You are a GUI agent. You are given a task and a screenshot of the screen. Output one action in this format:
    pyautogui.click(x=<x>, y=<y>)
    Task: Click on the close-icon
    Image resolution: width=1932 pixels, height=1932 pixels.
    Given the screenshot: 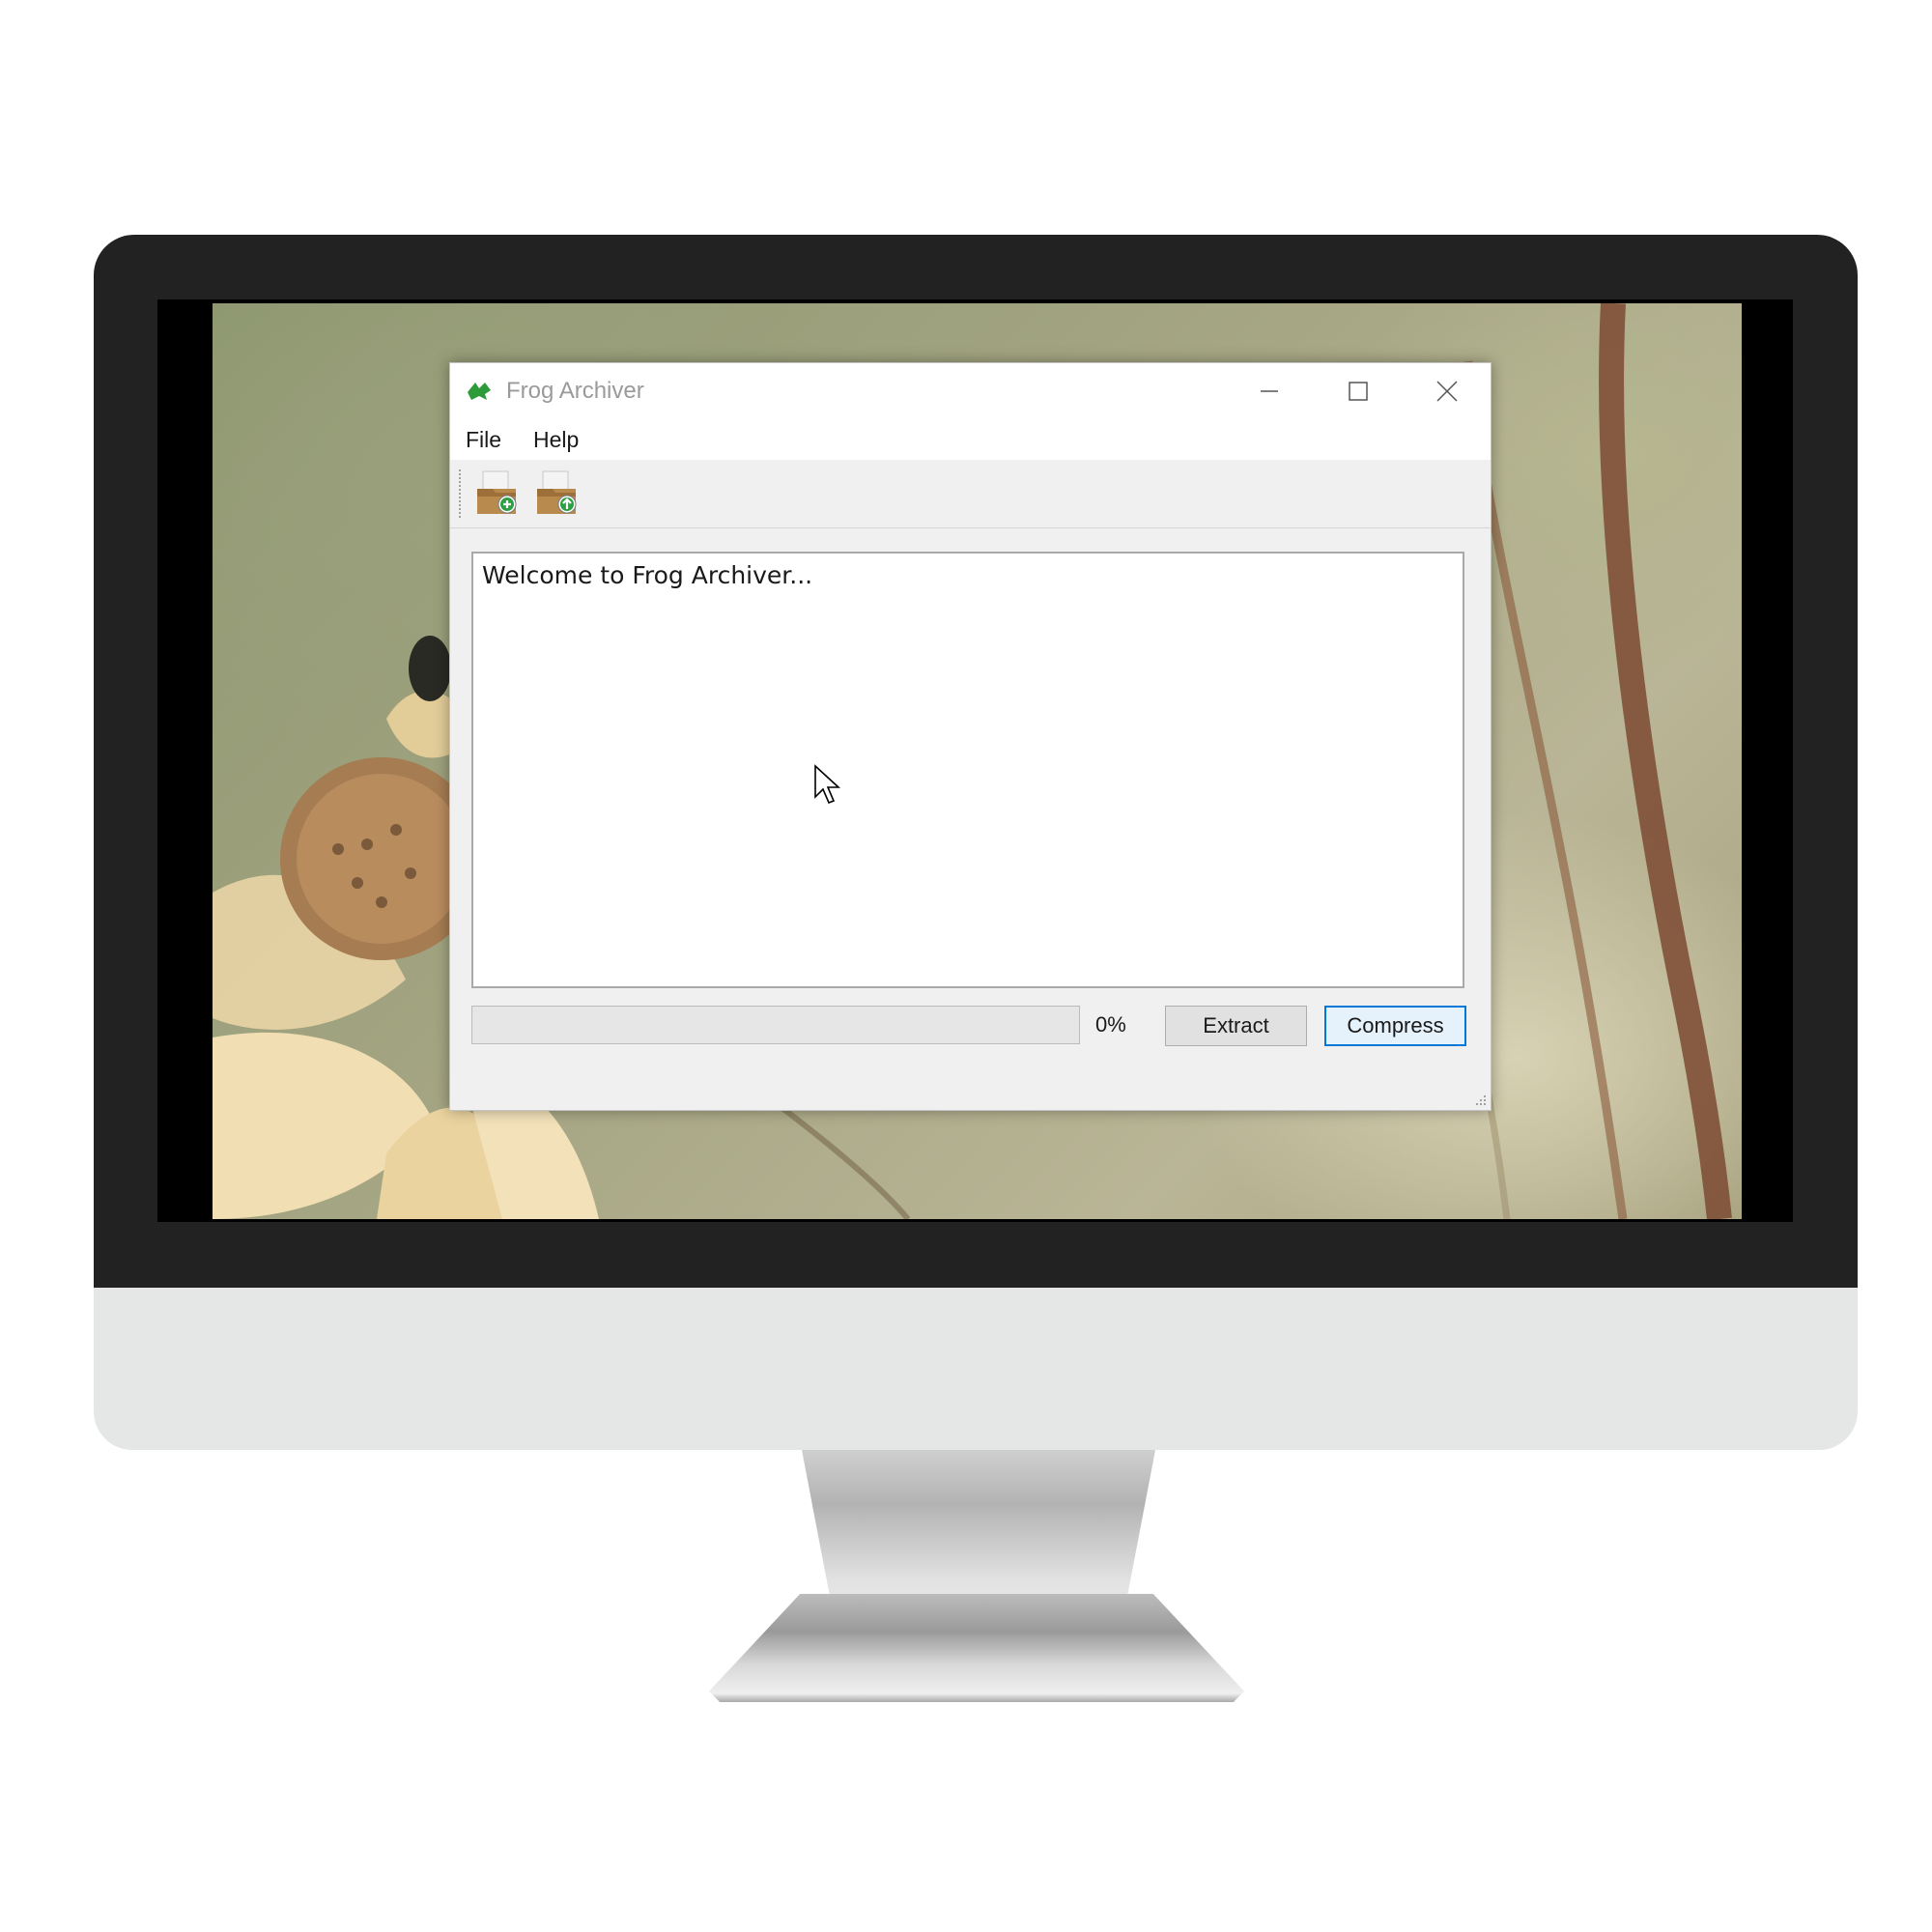 What is the action you would take?
    pyautogui.click(x=1447, y=391)
    